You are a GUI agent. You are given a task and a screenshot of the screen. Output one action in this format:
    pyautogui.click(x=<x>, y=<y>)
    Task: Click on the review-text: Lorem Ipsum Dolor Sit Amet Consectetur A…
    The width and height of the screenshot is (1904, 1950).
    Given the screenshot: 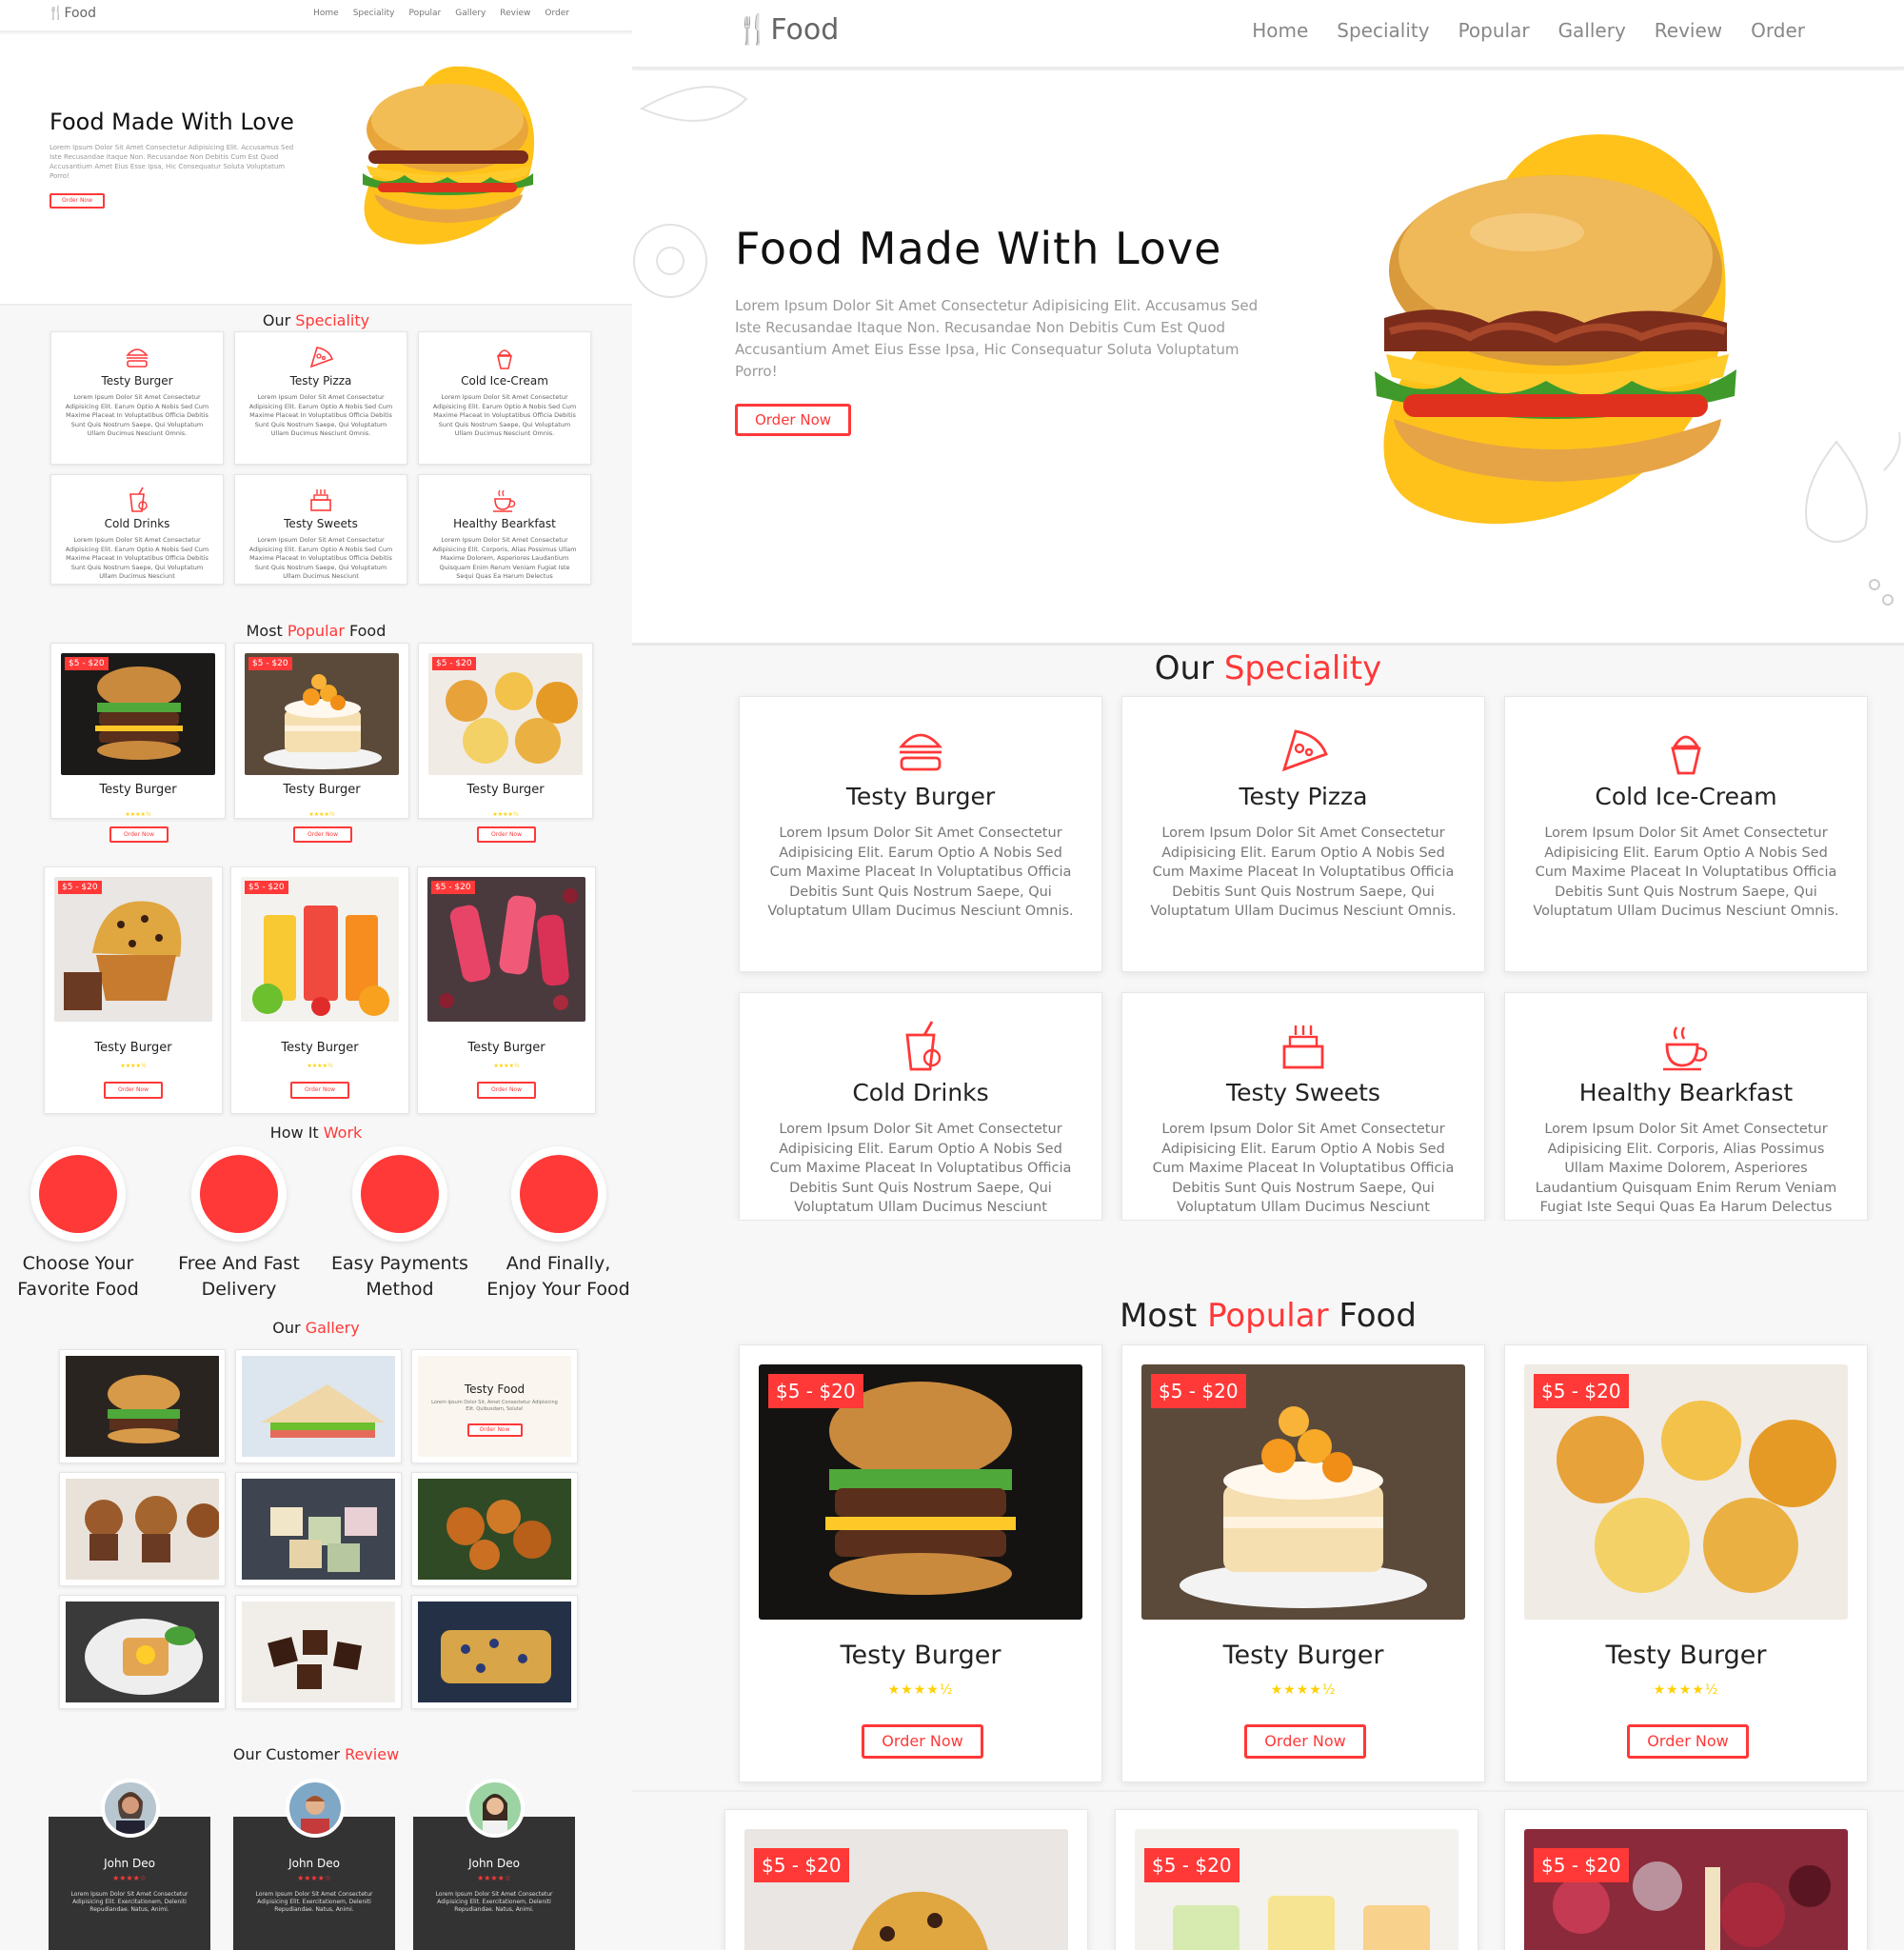 What is the action you would take?
    pyautogui.click(x=494, y=1902)
    